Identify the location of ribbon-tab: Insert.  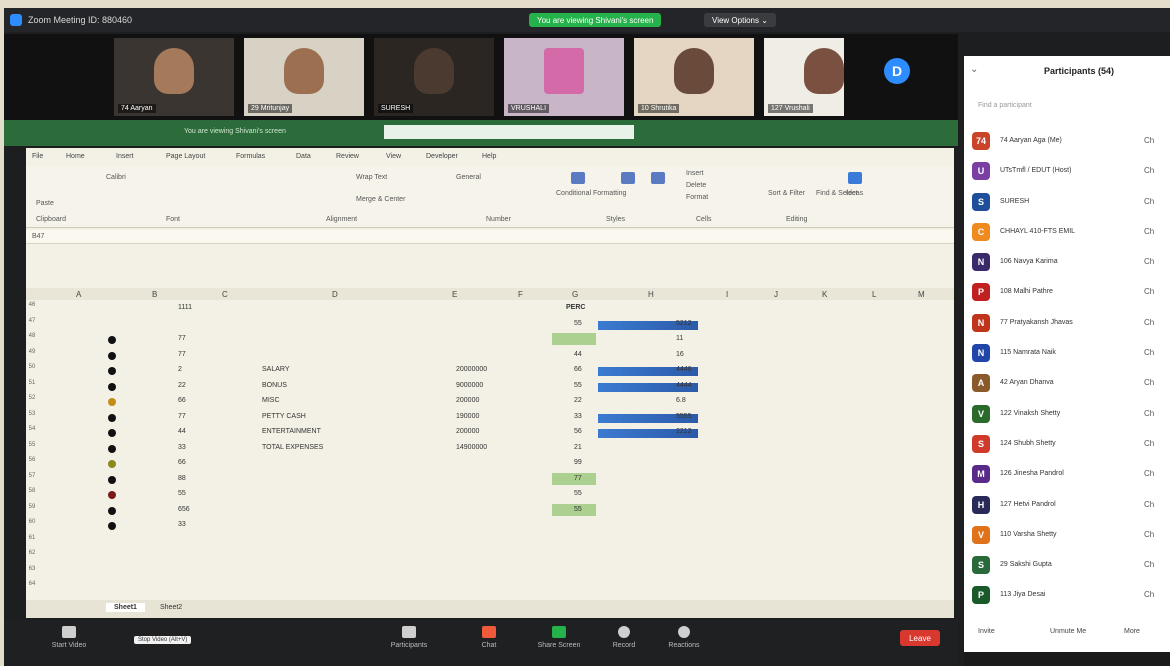
(125, 156).